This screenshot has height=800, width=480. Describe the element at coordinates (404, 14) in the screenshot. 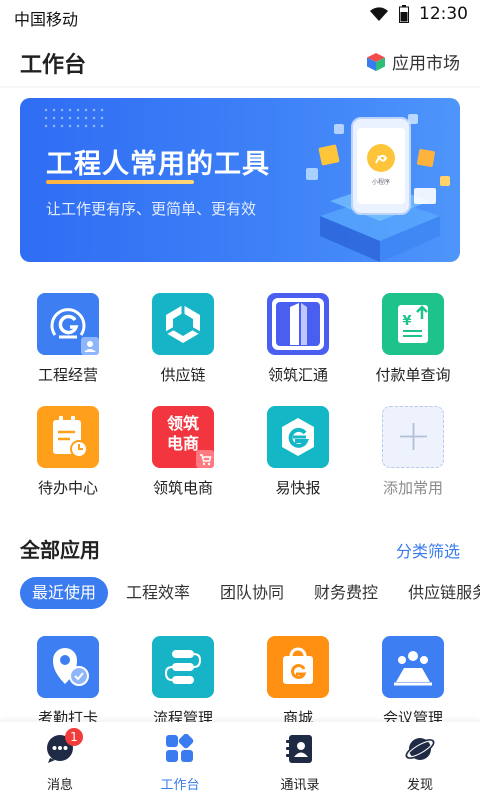

I see `battery-icon` at that location.